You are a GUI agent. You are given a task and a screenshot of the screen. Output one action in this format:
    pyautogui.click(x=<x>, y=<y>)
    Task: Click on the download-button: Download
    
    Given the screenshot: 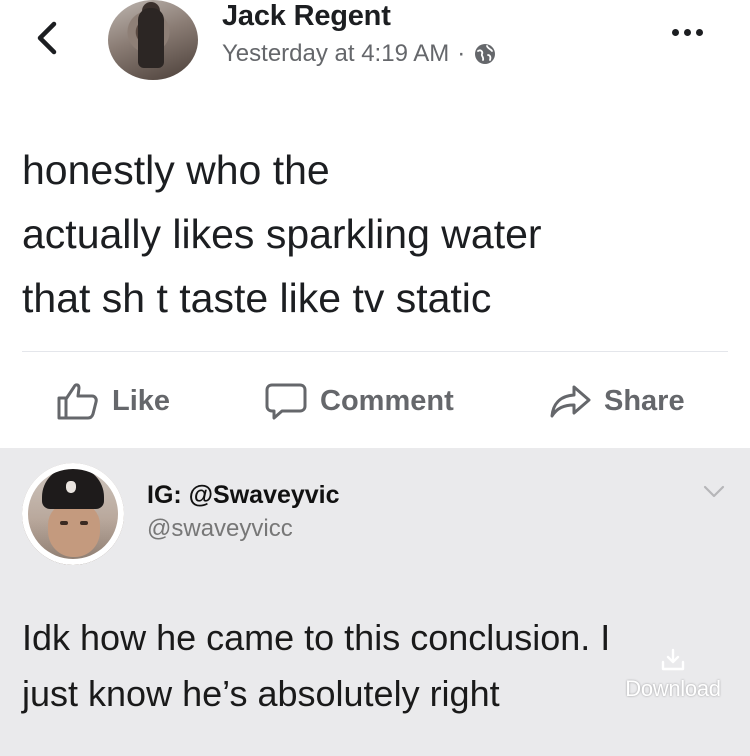 What is the action you would take?
    pyautogui.click(x=673, y=682)
    